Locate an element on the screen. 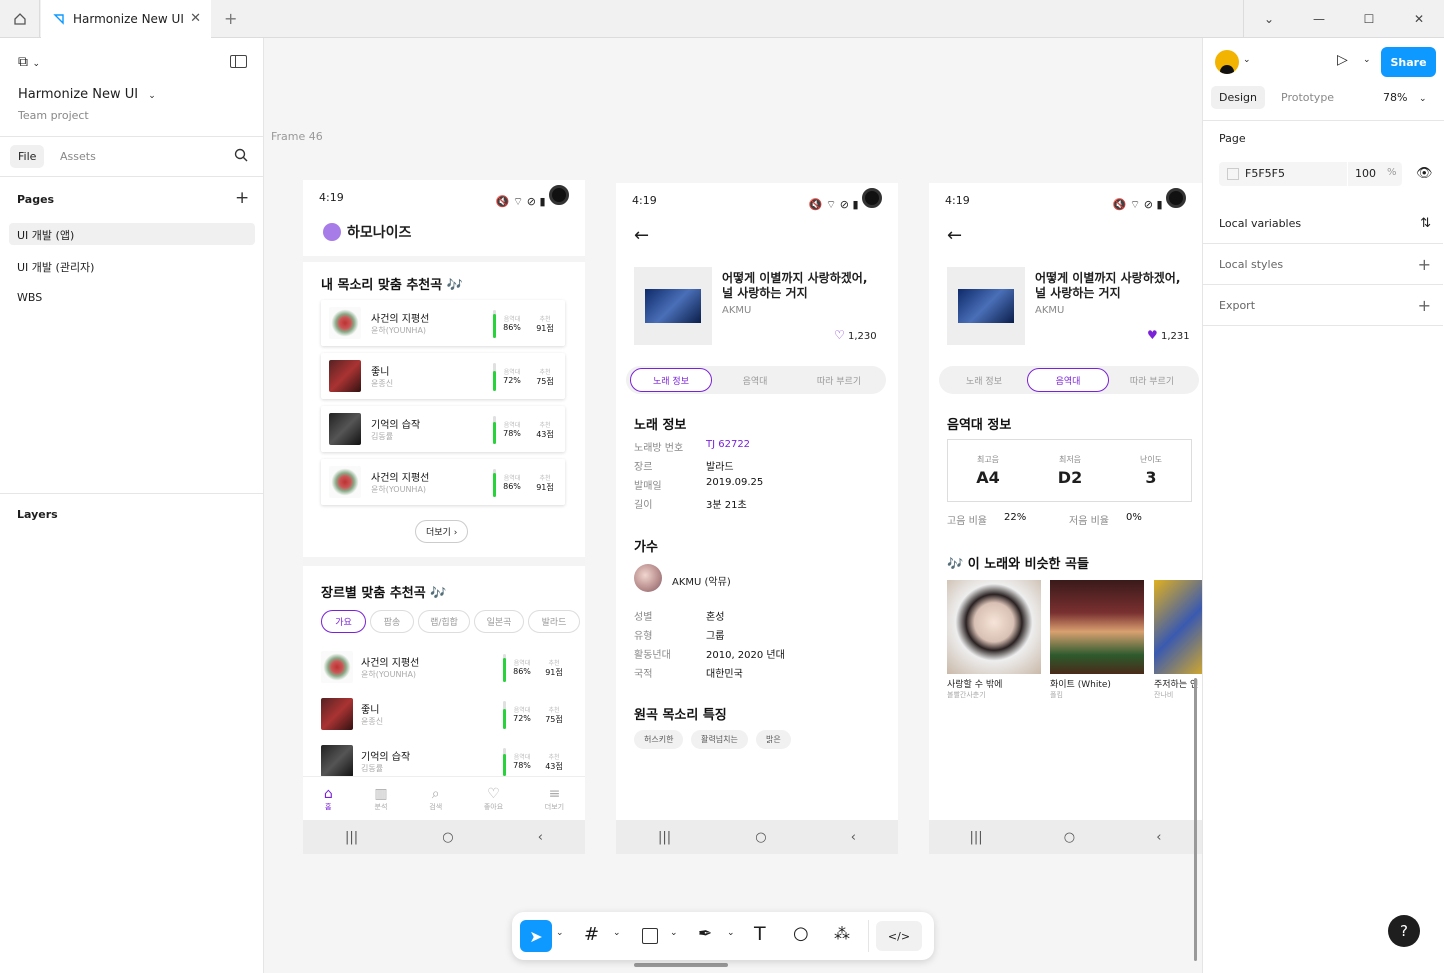 The height and width of the screenshot is (973, 1444). file-name: Harmonize New UI ⌄ is located at coordinates (87, 94).